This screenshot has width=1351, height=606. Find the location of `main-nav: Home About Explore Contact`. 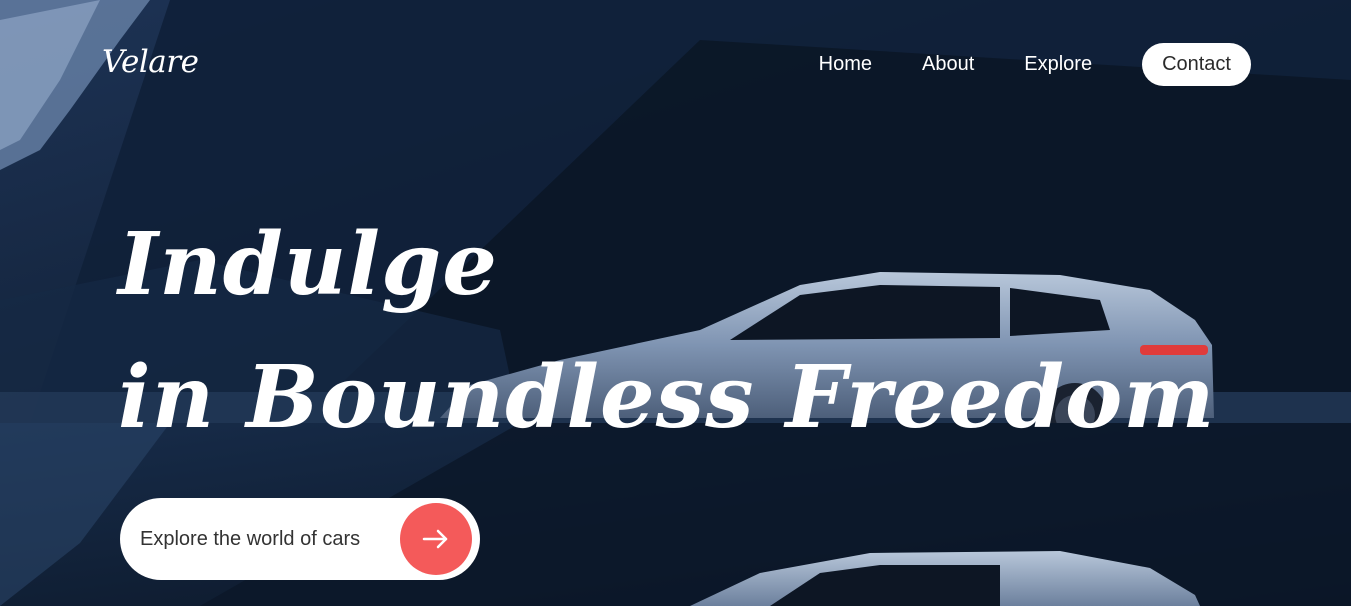

main-nav: Home About Explore Contact is located at coordinates (1035, 64).